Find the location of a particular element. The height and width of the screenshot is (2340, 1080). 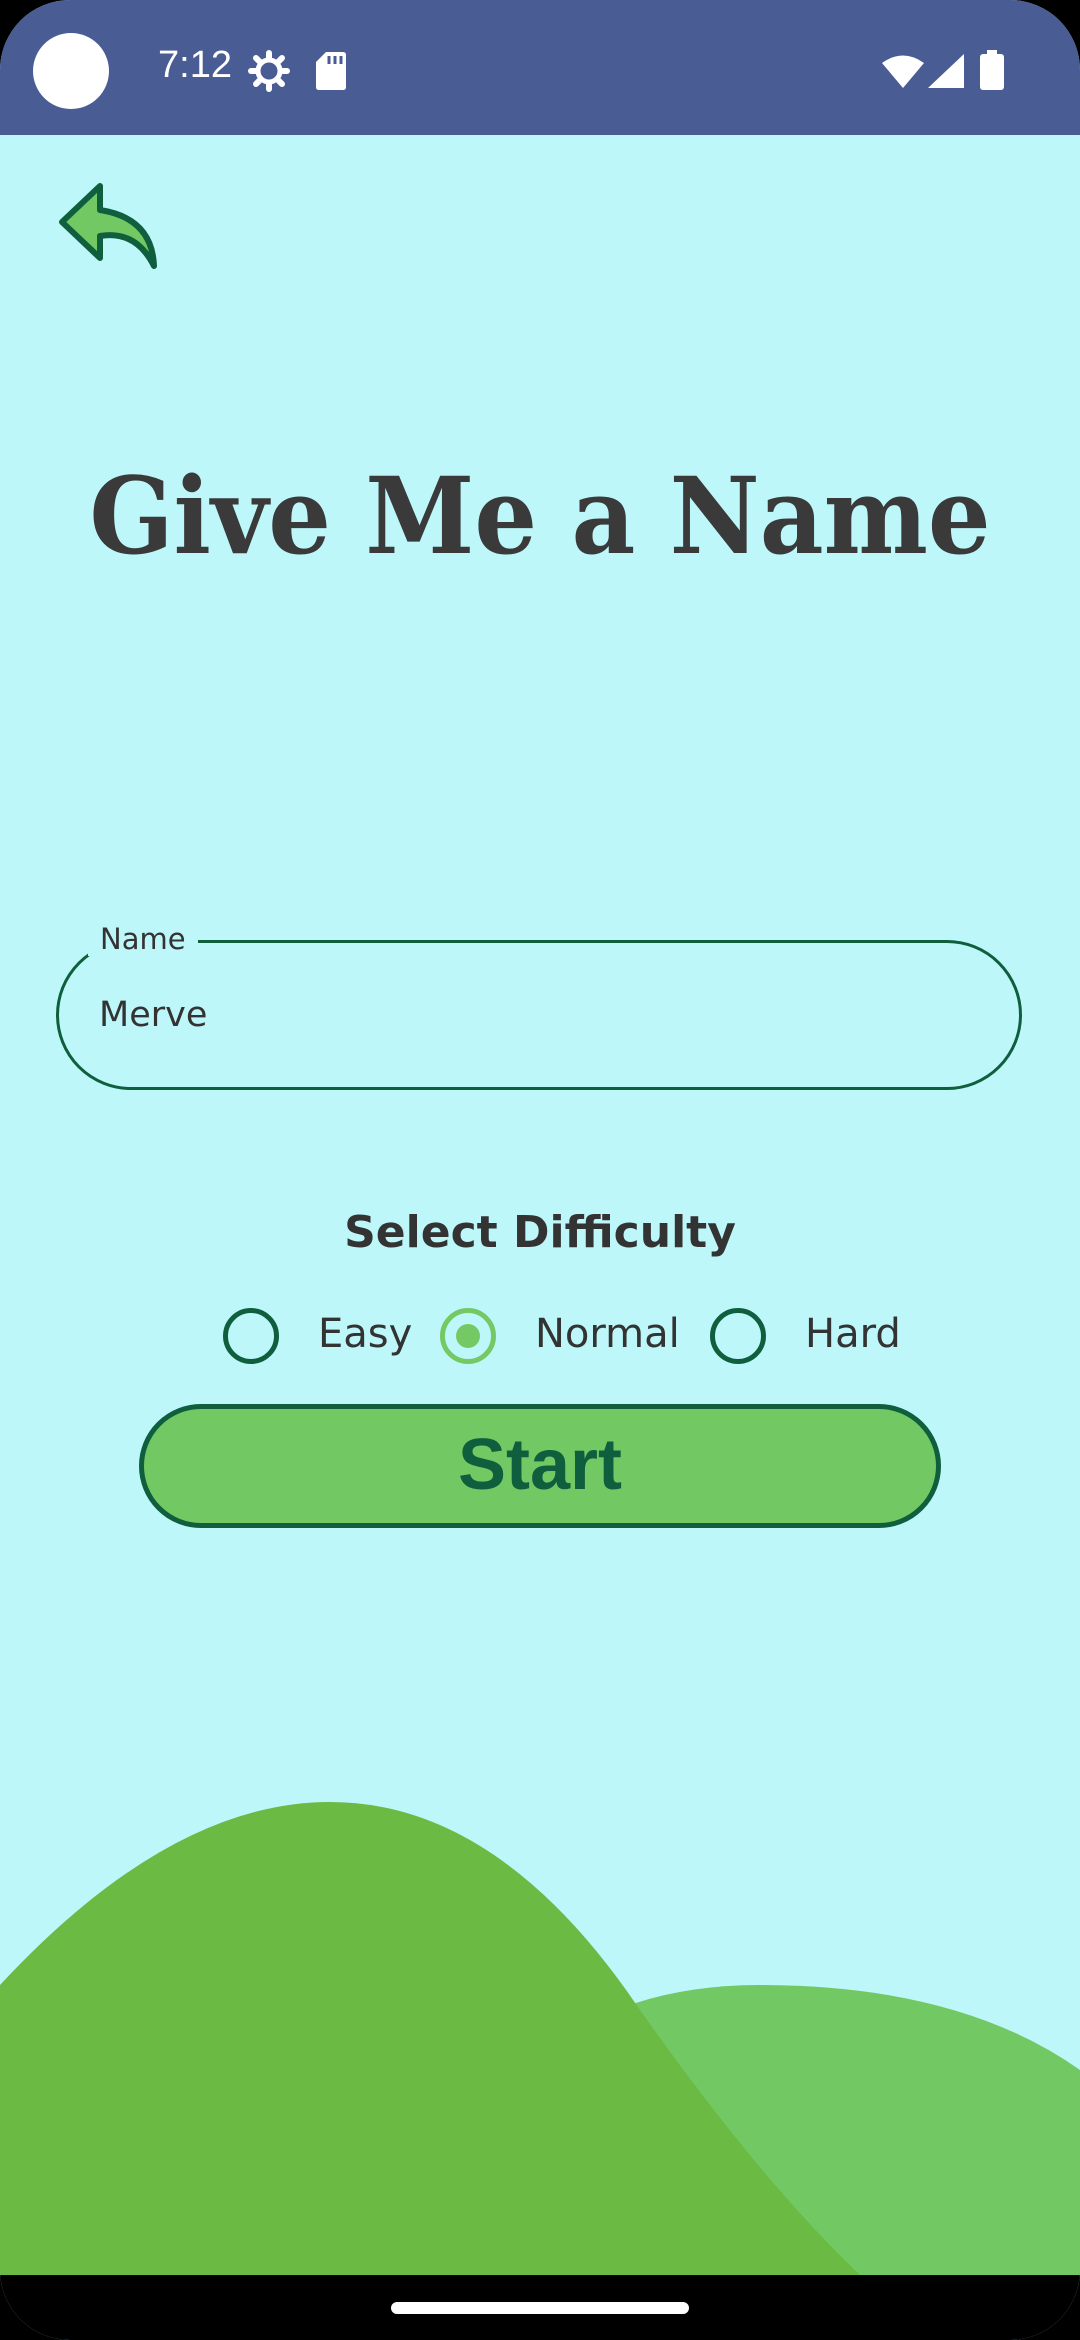

wifi-icon is located at coordinates (903, 71).